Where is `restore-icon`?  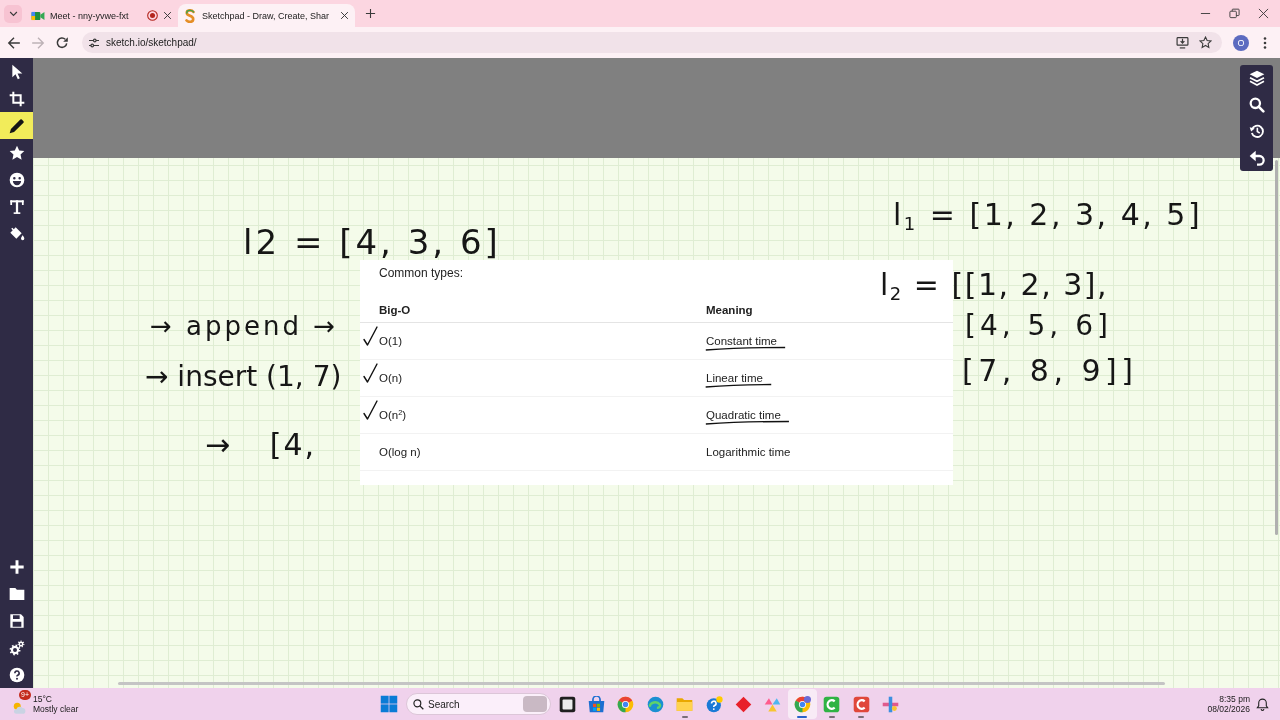 restore-icon is located at coordinates (1234, 13).